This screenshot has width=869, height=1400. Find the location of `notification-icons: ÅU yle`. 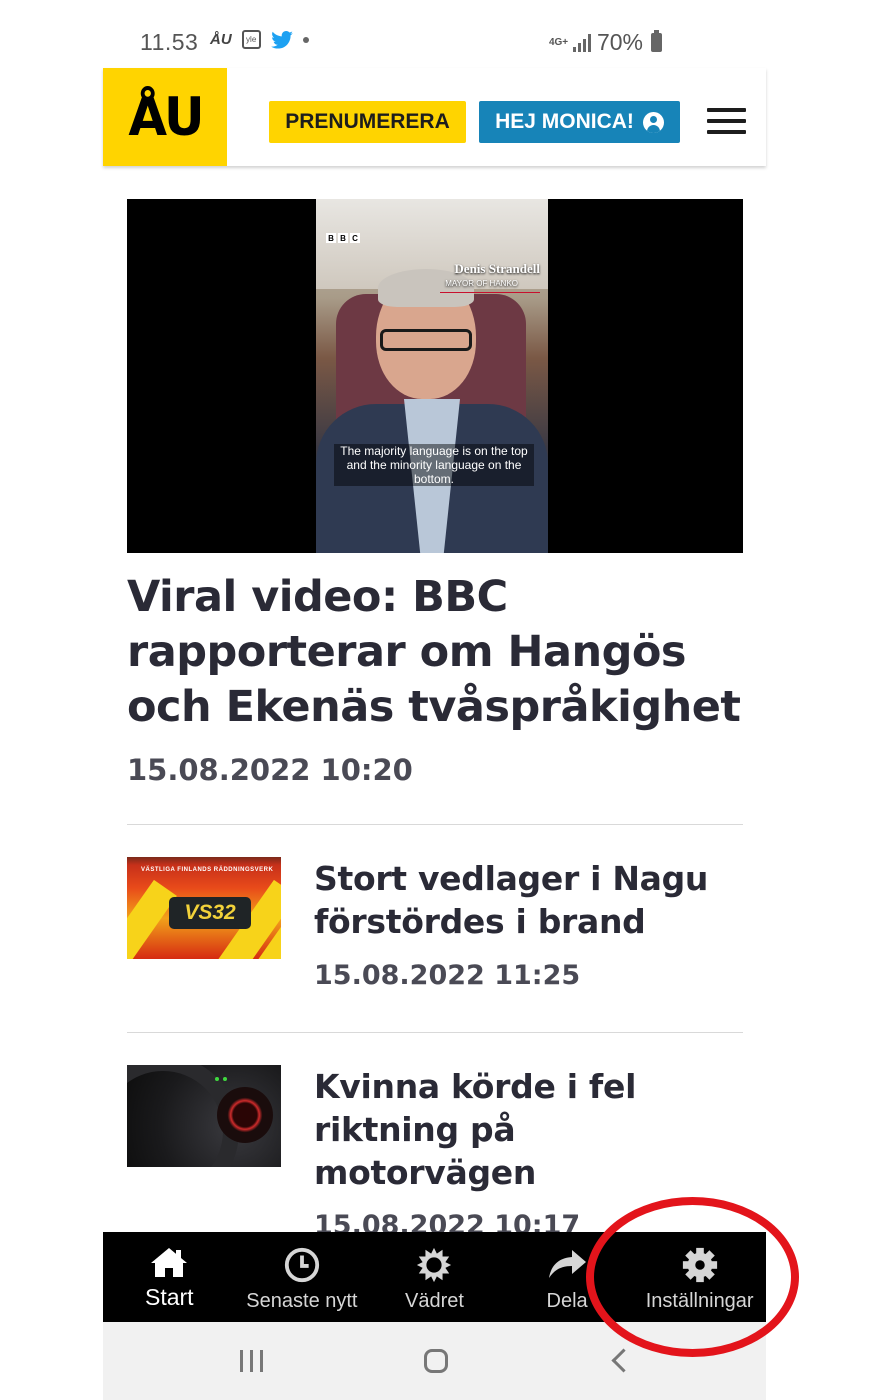

notification-icons: ÅU yle is located at coordinates (259, 39).